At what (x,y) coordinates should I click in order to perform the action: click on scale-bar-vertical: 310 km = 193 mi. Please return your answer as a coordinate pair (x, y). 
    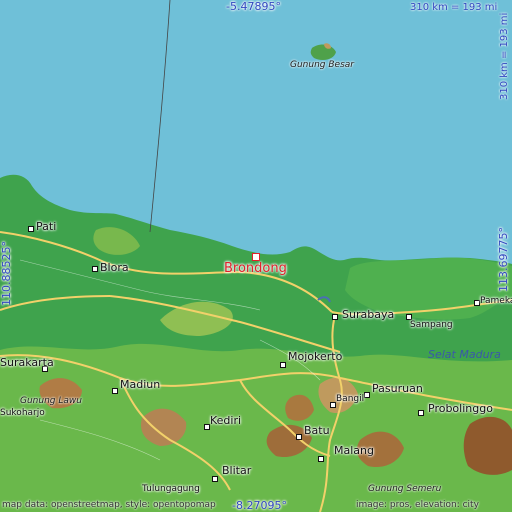
    Looking at the image, I should click on (504, 56).